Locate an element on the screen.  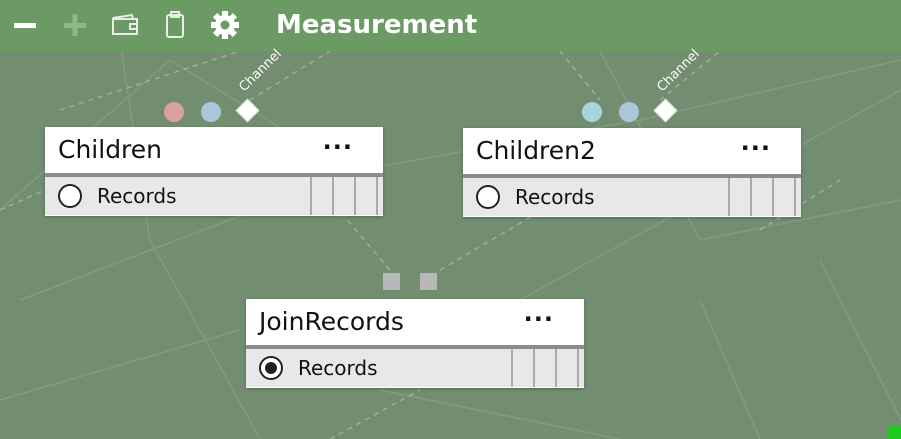
wallet-icon is located at coordinates (125, 25).